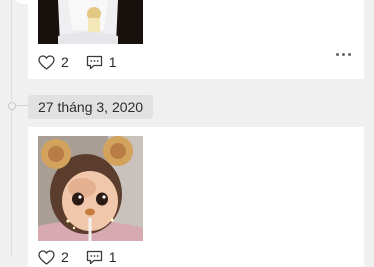 The width and height of the screenshot is (374, 267). I want to click on timeline-node, so click(12, 106).